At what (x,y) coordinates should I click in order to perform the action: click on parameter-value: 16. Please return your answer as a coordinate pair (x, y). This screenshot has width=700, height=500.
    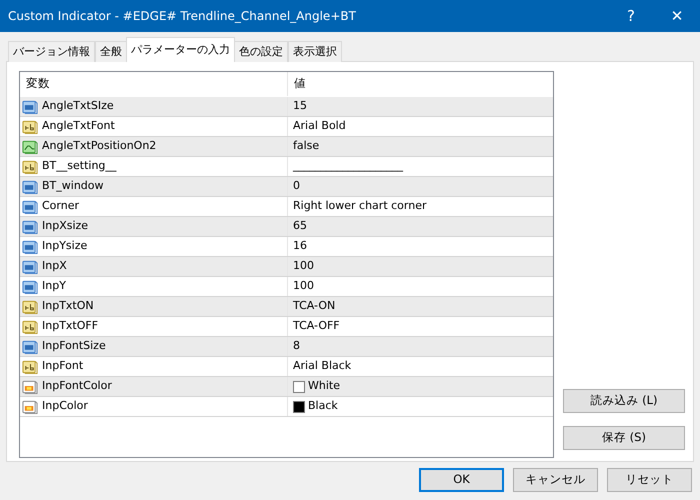
    Looking at the image, I should click on (300, 246).